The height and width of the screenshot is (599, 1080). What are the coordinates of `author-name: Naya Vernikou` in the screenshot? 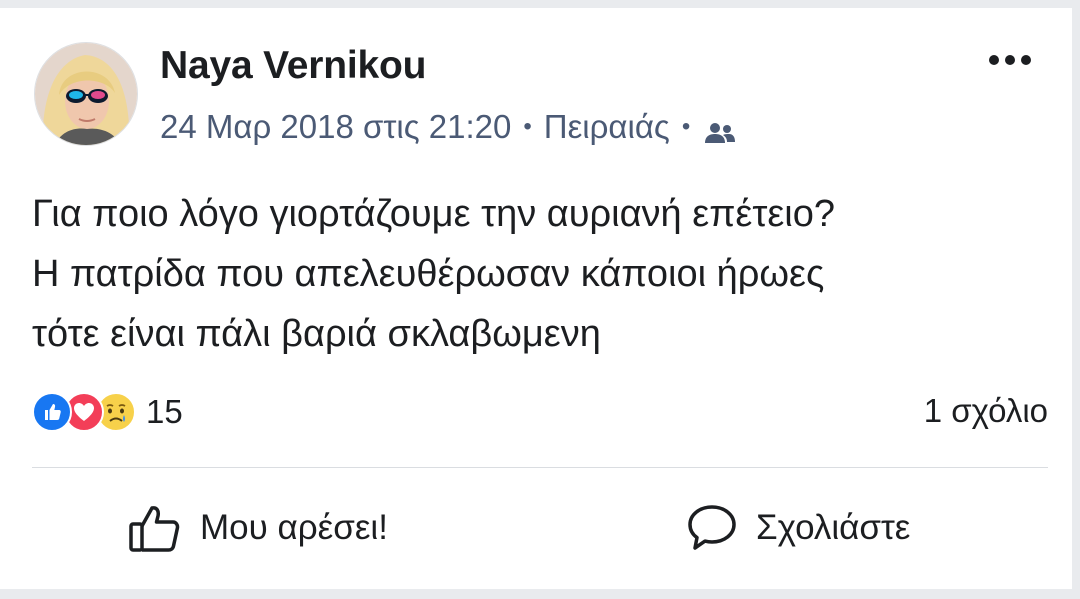 It's located at (293, 66).